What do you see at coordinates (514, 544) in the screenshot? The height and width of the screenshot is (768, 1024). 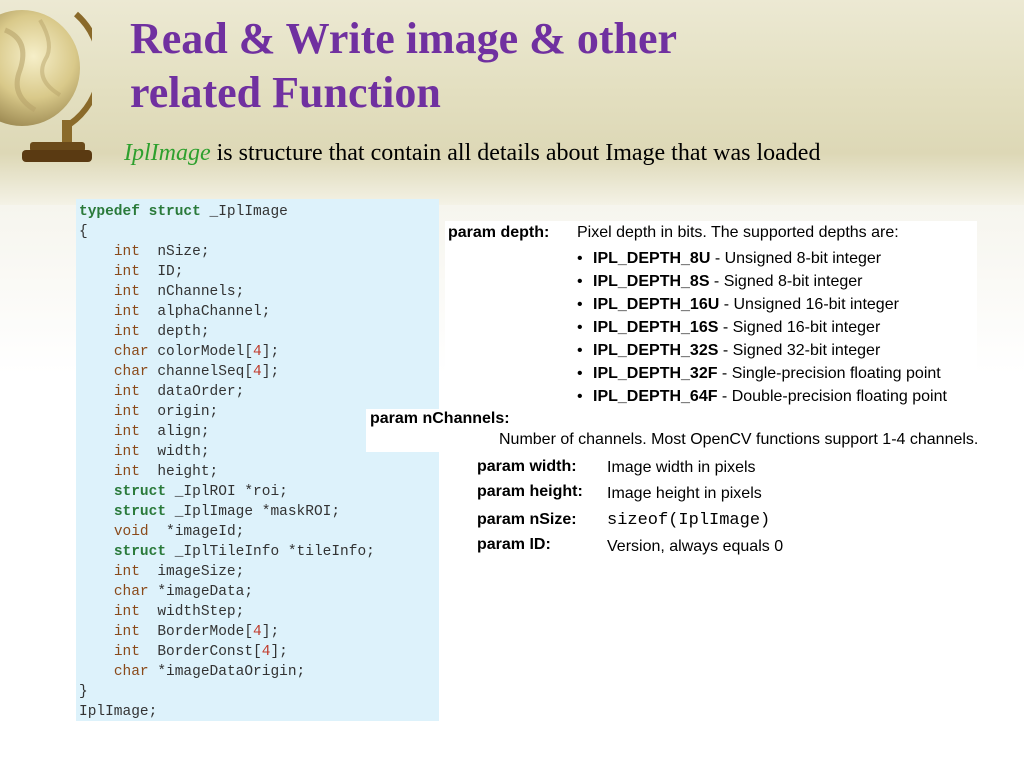 I see `param-id-label: param ID:` at bounding box center [514, 544].